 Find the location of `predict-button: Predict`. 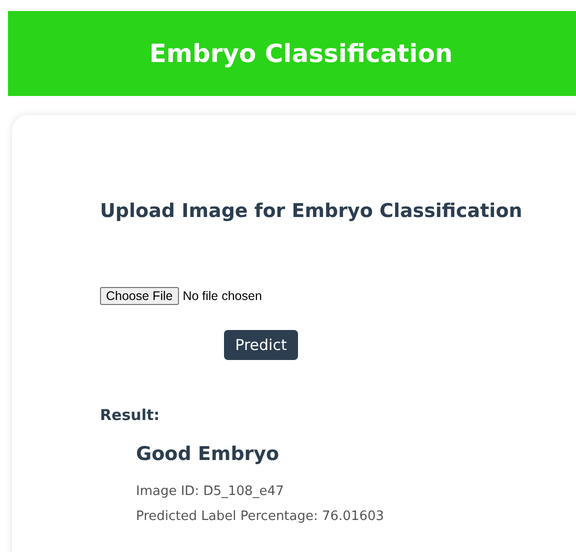

predict-button: Predict is located at coordinates (261, 345).